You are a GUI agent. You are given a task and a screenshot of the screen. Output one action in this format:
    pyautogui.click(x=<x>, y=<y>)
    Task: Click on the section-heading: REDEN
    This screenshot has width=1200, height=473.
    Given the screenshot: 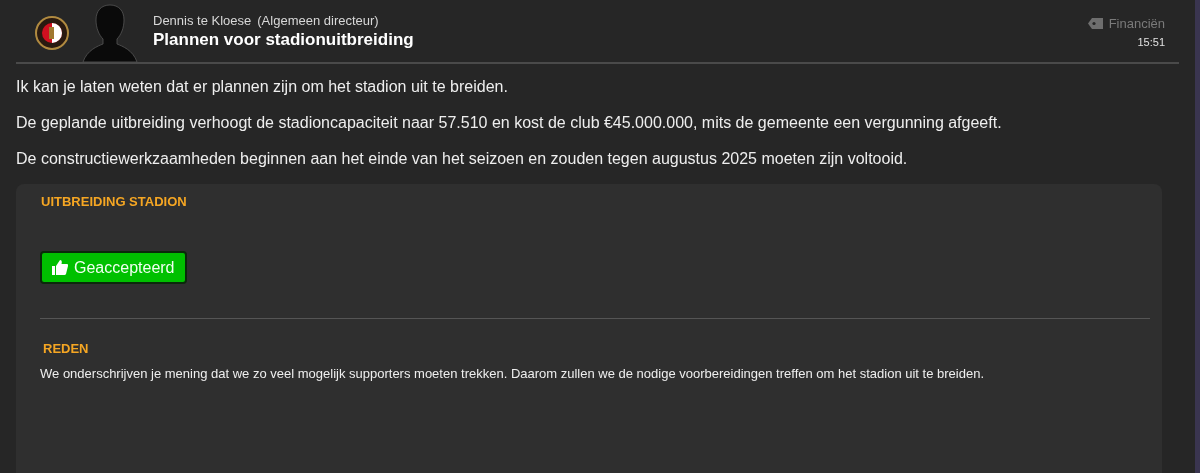 What is the action you would take?
    pyautogui.click(x=66, y=348)
    